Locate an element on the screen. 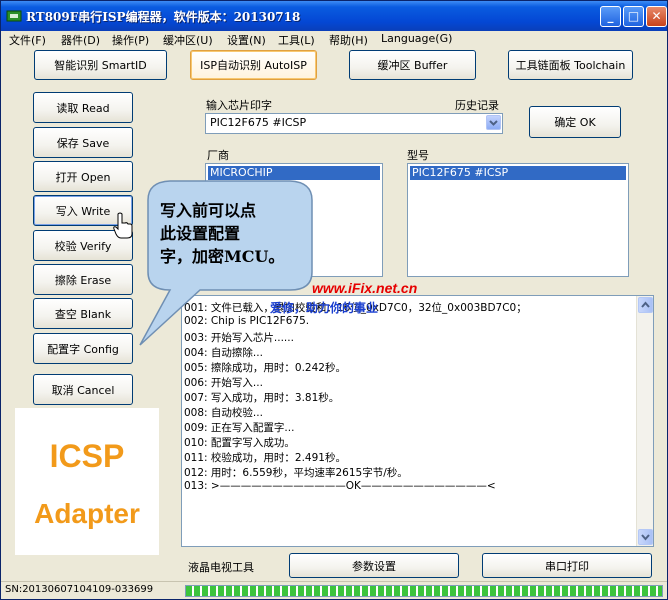 The height and width of the screenshot is (600, 668). window-title: RT809F串行ISP编程器，软件版本：20130718 is located at coordinates (163, 17).